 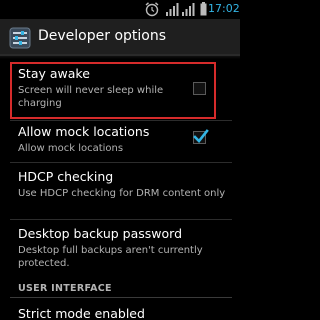 I want to click on setting-summary: Allow mock locations, so click(x=71, y=148).